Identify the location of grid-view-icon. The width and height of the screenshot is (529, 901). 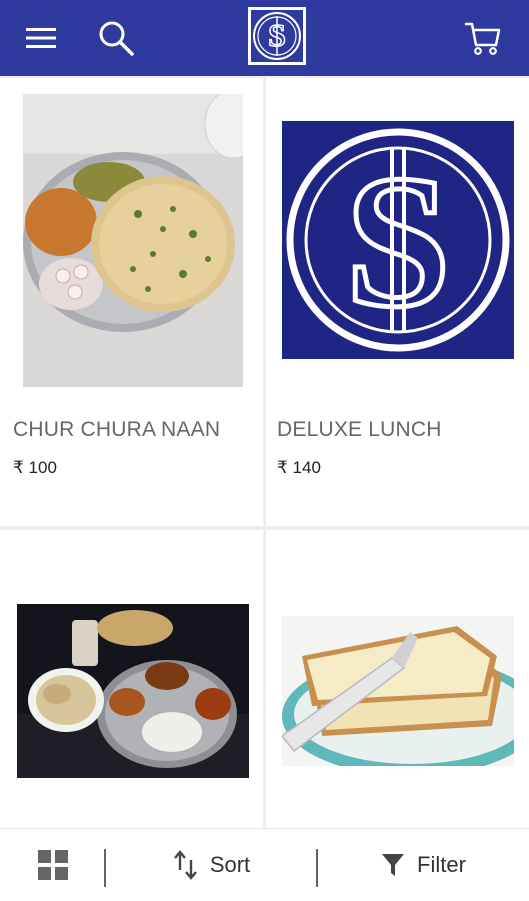
(53, 865).